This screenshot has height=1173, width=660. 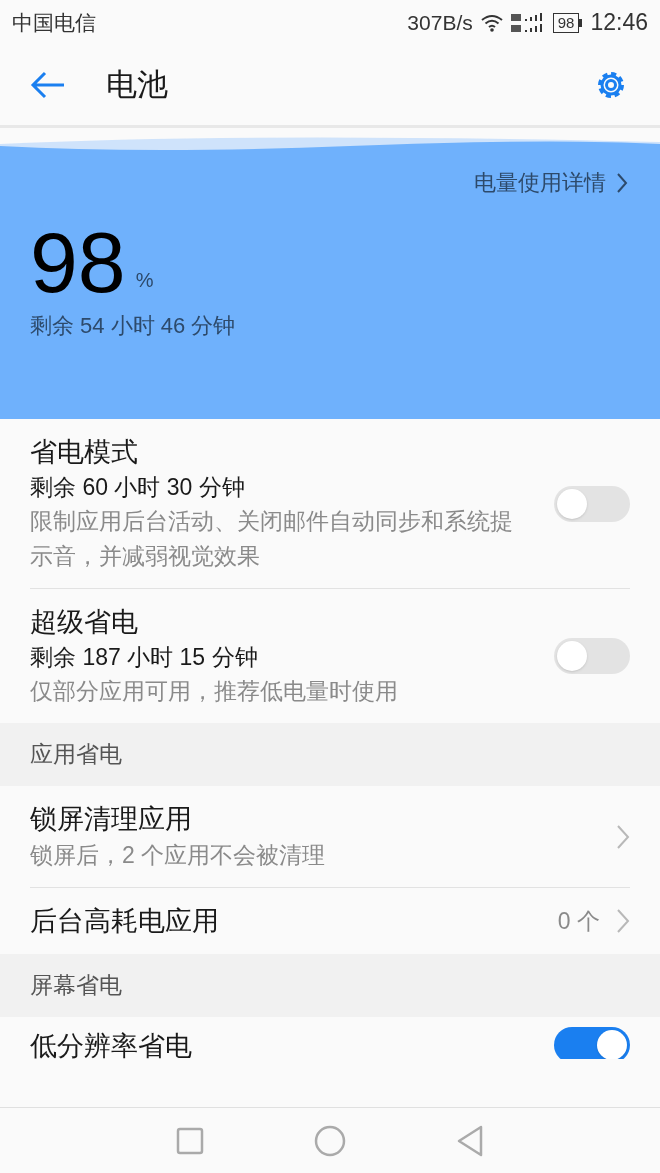 What do you see at coordinates (491, 22) in the screenshot?
I see `wifi-icon` at bounding box center [491, 22].